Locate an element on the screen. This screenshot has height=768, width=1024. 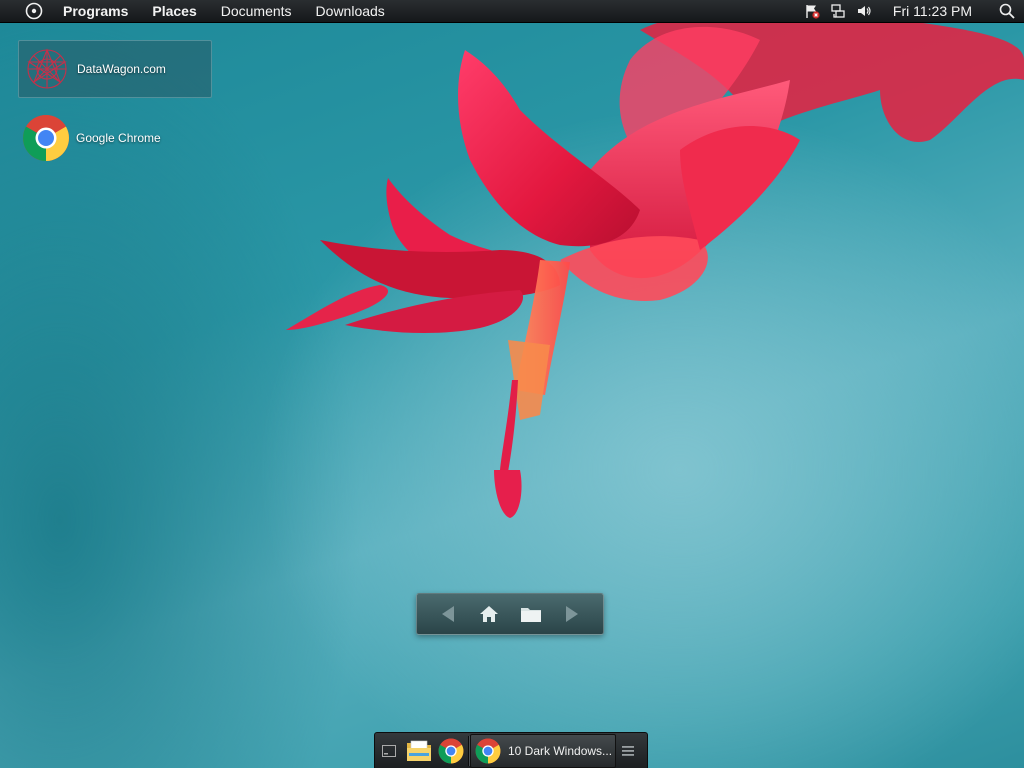
chrome-launcher is located at coordinates (451, 750).